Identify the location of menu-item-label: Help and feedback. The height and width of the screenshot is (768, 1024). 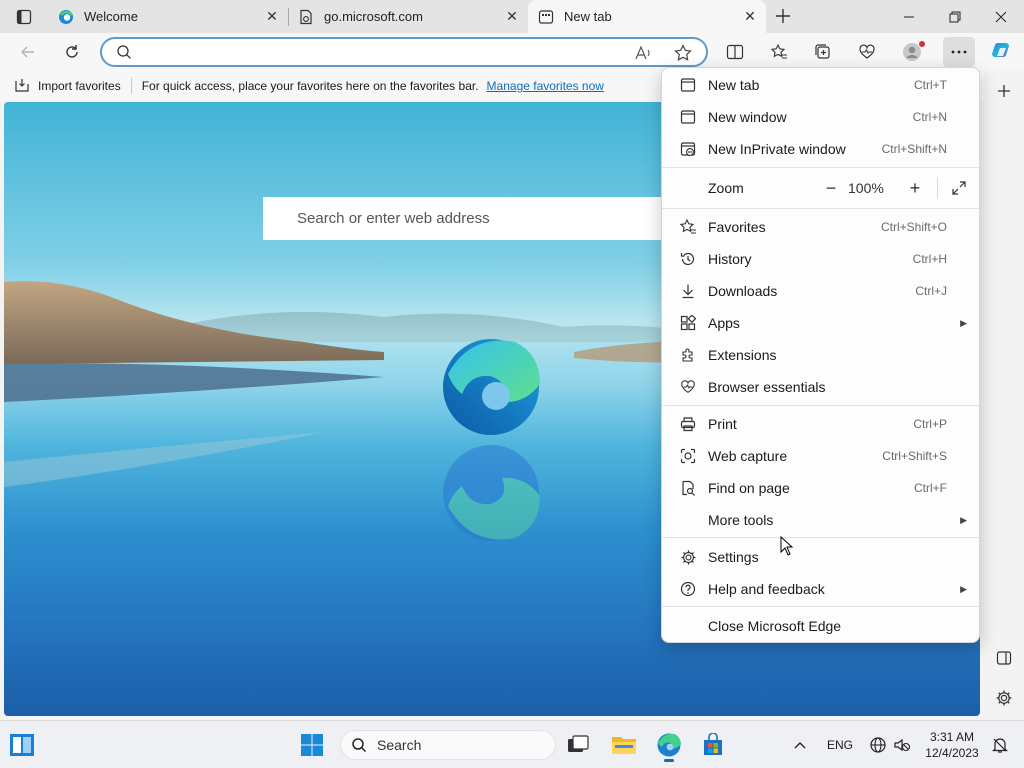
(766, 589).